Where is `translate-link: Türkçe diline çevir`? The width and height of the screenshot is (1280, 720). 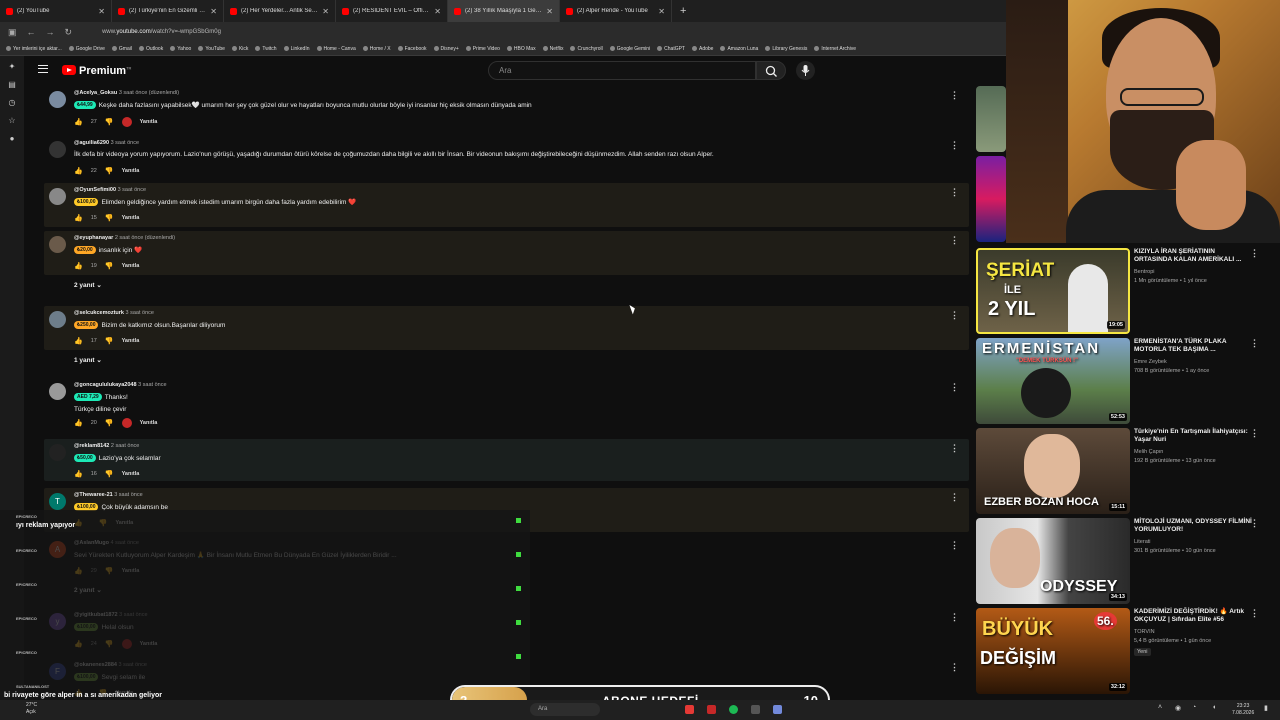 translate-link: Türkçe diline çevir is located at coordinates (100, 409).